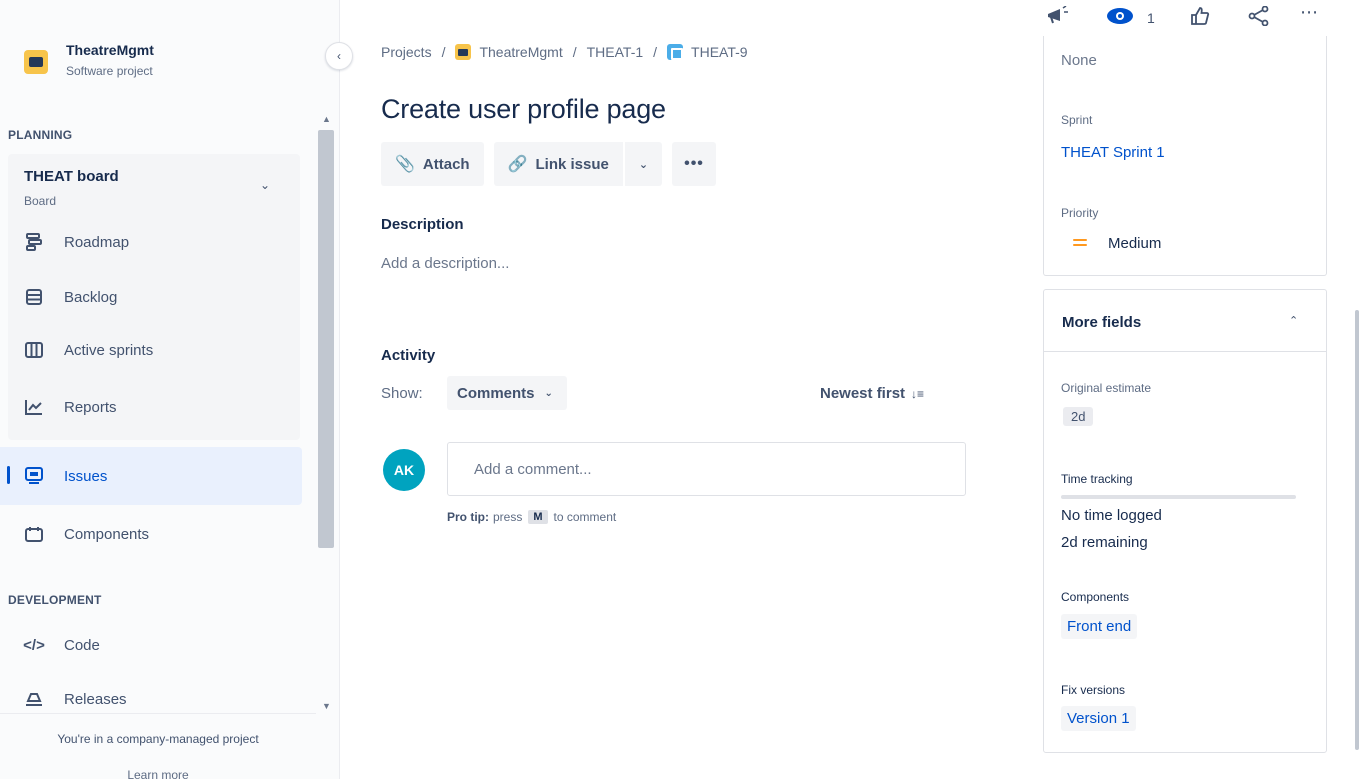  Describe the element at coordinates (34, 297) in the screenshot. I see `backlog-icon` at that location.